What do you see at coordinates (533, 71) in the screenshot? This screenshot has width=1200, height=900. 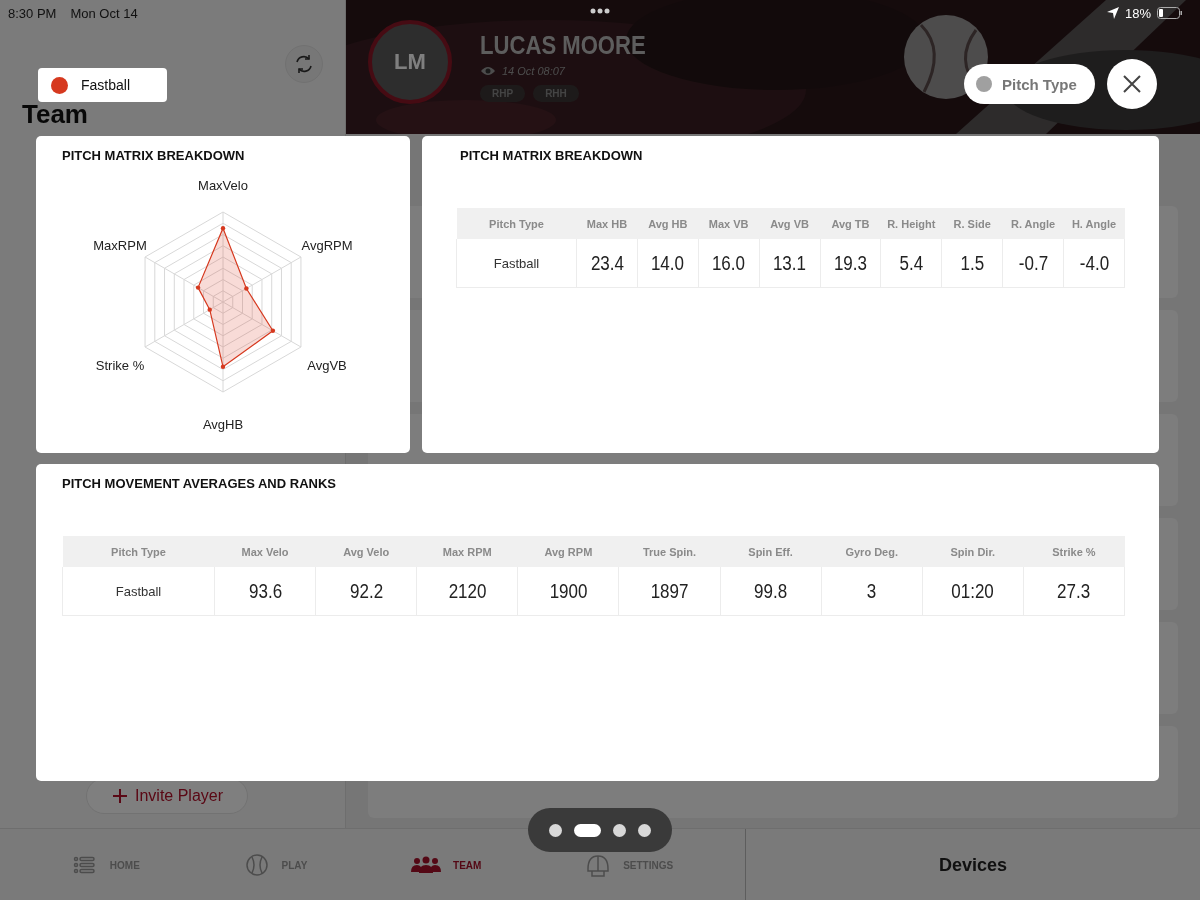 I see `update-time: 14 Oct 08:07` at bounding box center [533, 71].